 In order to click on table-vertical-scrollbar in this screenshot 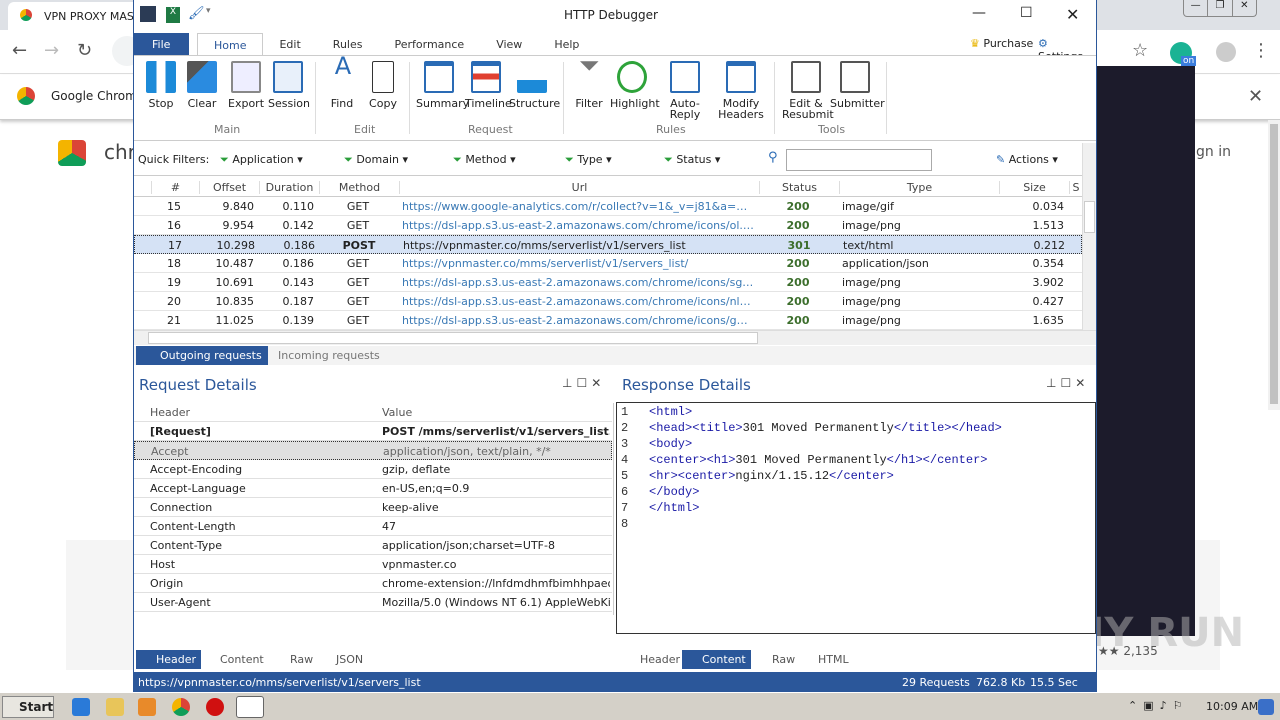, I will do `click(1089, 236)`.